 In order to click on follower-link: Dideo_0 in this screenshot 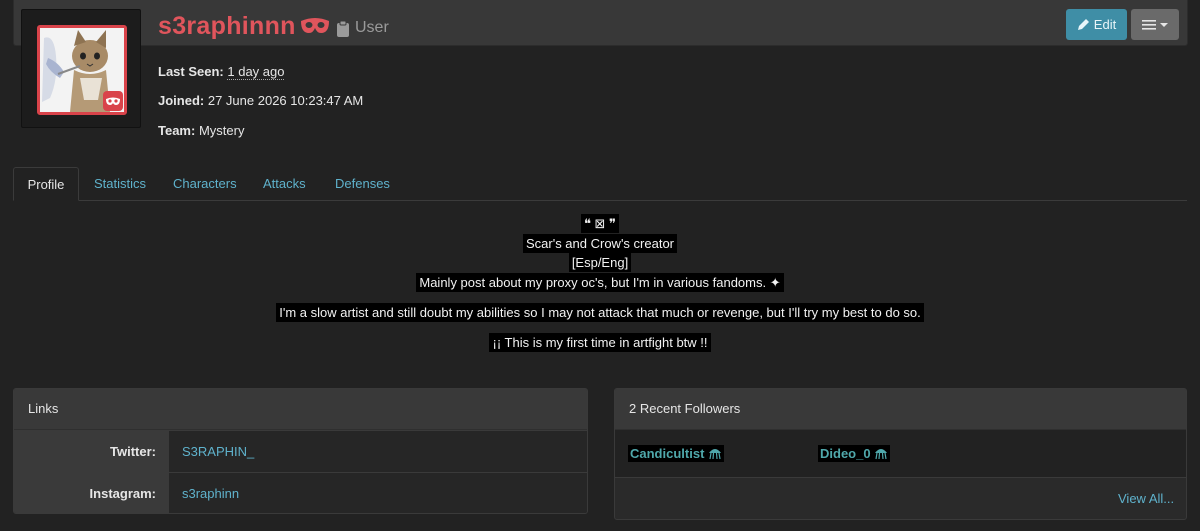, I will do `click(854, 453)`.